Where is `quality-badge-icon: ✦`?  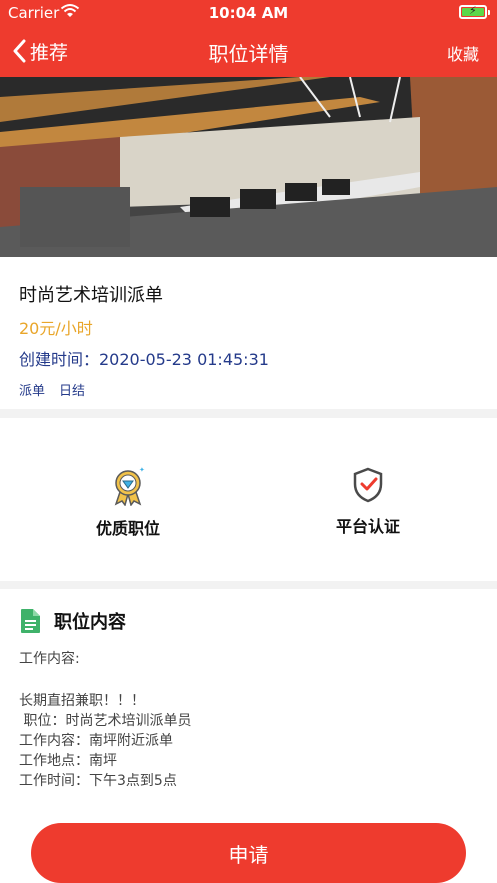 quality-badge-icon: ✦ is located at coordinates (129, 486).